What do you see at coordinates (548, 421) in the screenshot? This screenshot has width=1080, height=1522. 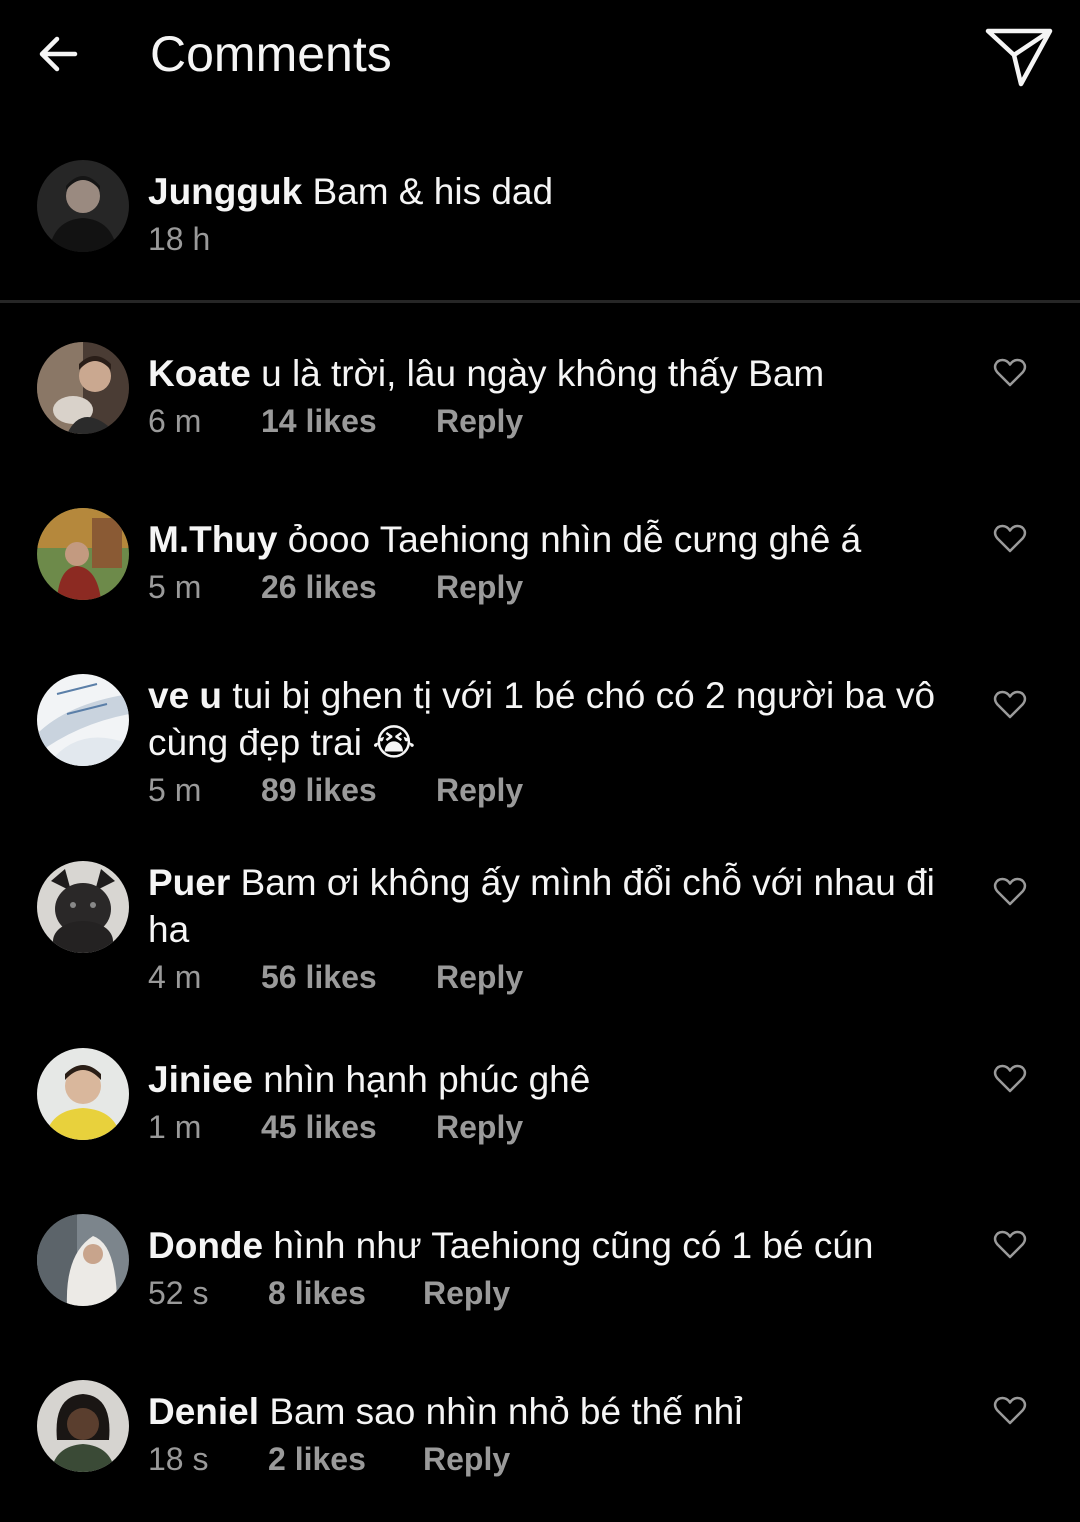 I see `comment-meta: 6 m 14 likes Reply` at bounding box center [548, 421].